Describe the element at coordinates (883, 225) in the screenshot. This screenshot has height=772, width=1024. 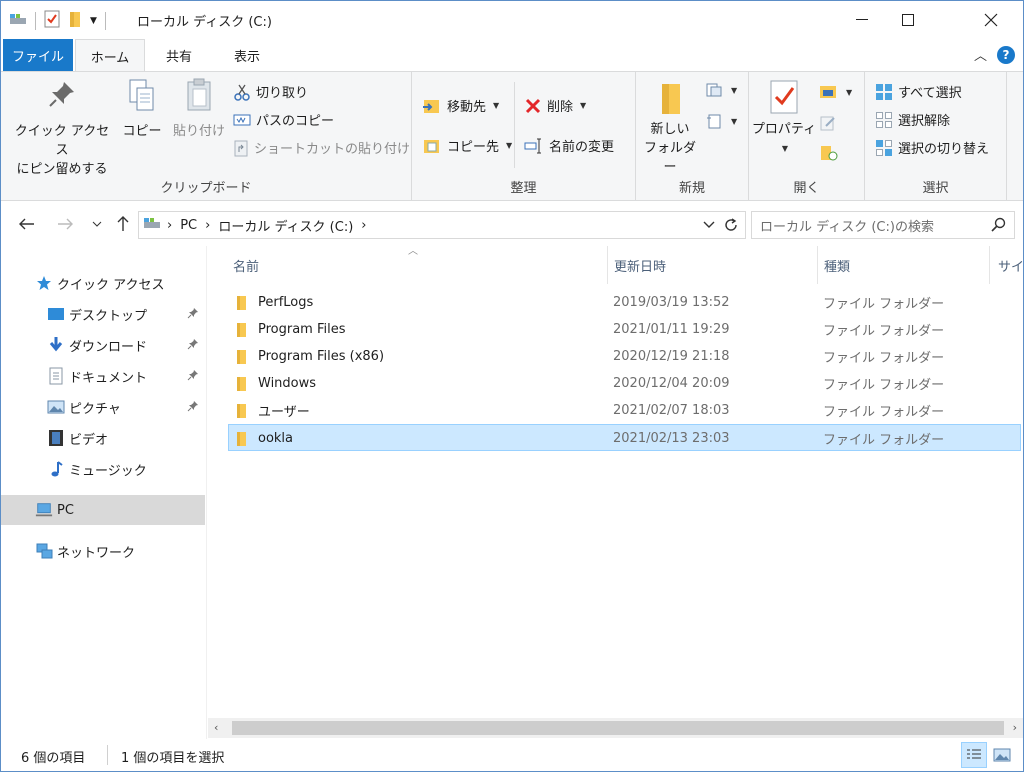
I see `search-box: ローカル ディスク (C:)の検索` at that location.